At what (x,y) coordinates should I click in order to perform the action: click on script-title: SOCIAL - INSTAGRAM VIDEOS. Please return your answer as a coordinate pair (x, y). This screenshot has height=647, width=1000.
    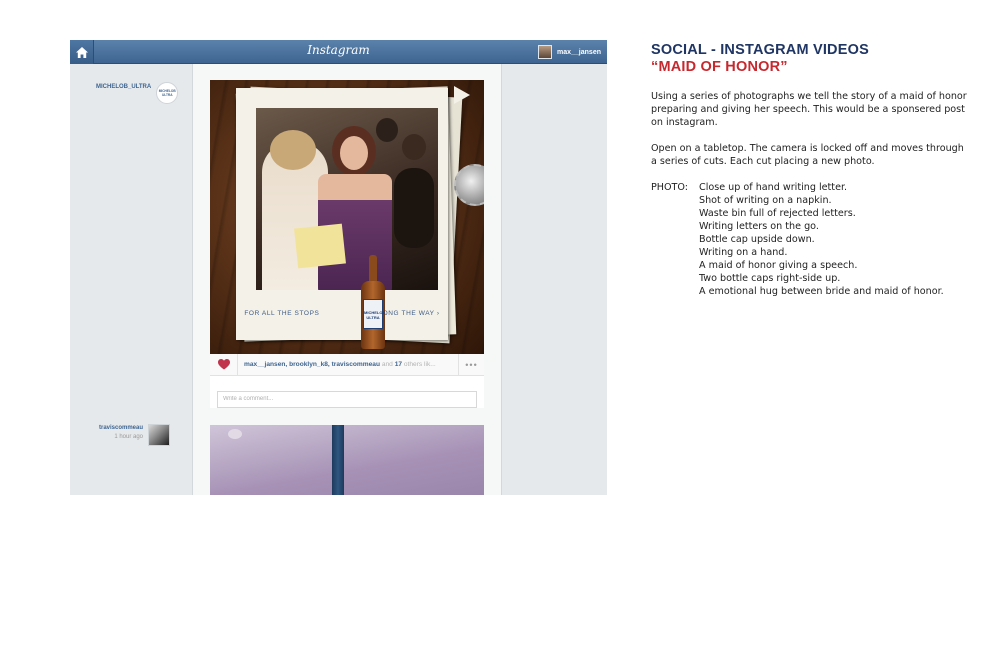
    Looking at the image, I should click on (760, 50).